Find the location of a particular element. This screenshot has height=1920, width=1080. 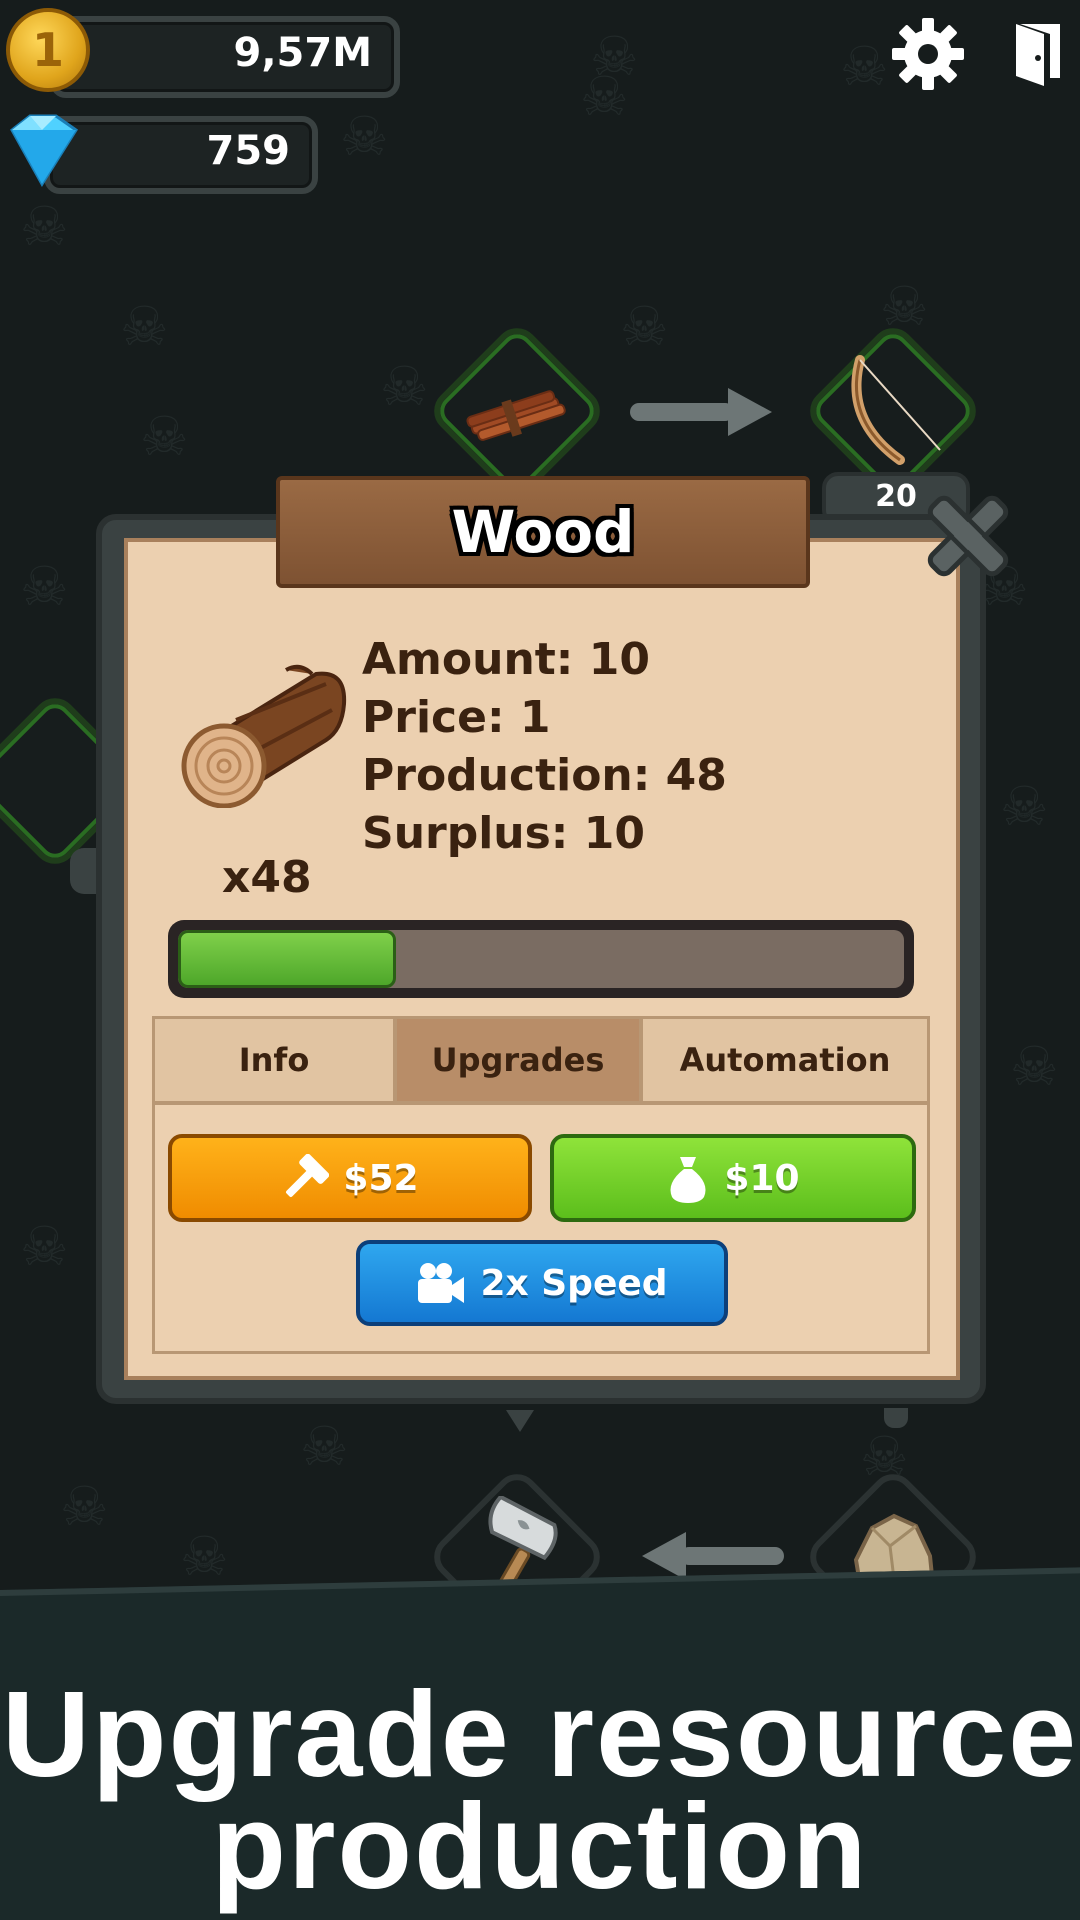

stat-price: Price: 1 is located at coordinates (456, 717).